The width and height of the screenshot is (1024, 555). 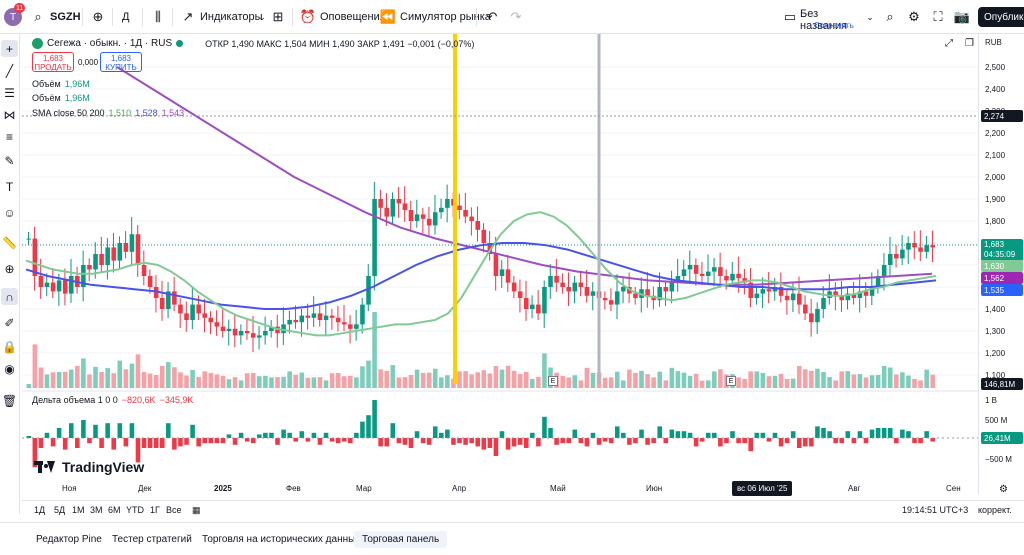 I want to click on chart-type-button: ⫼, so click(x=158, y=17).